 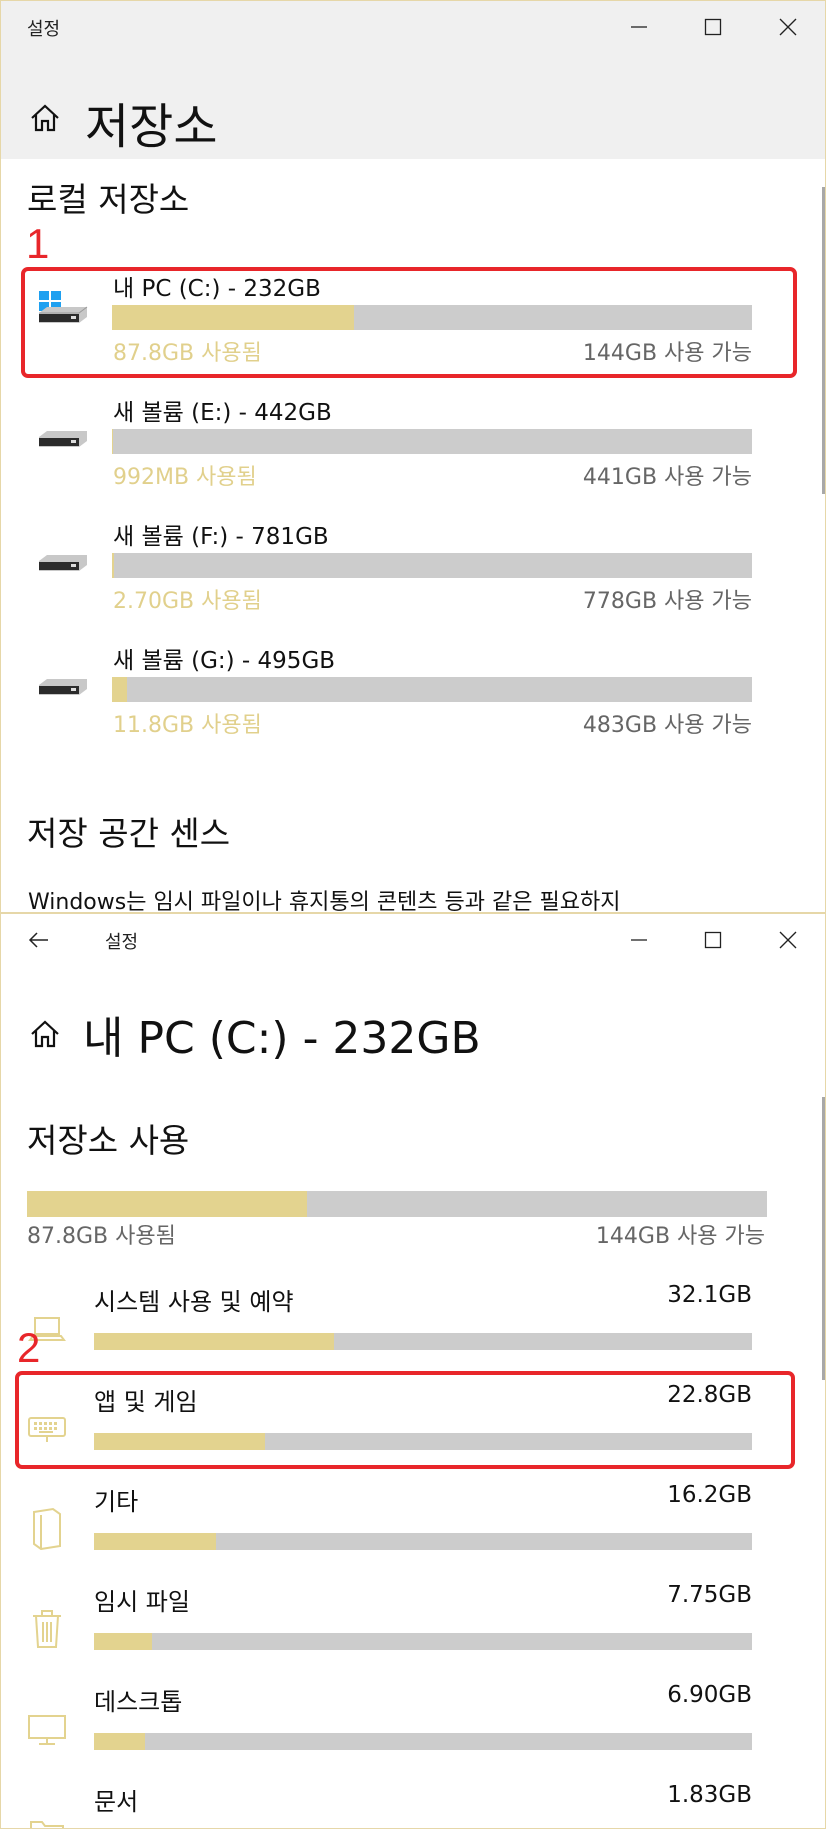 I want to click on category-name: 임시 파일, so click(x=142, y=1602).